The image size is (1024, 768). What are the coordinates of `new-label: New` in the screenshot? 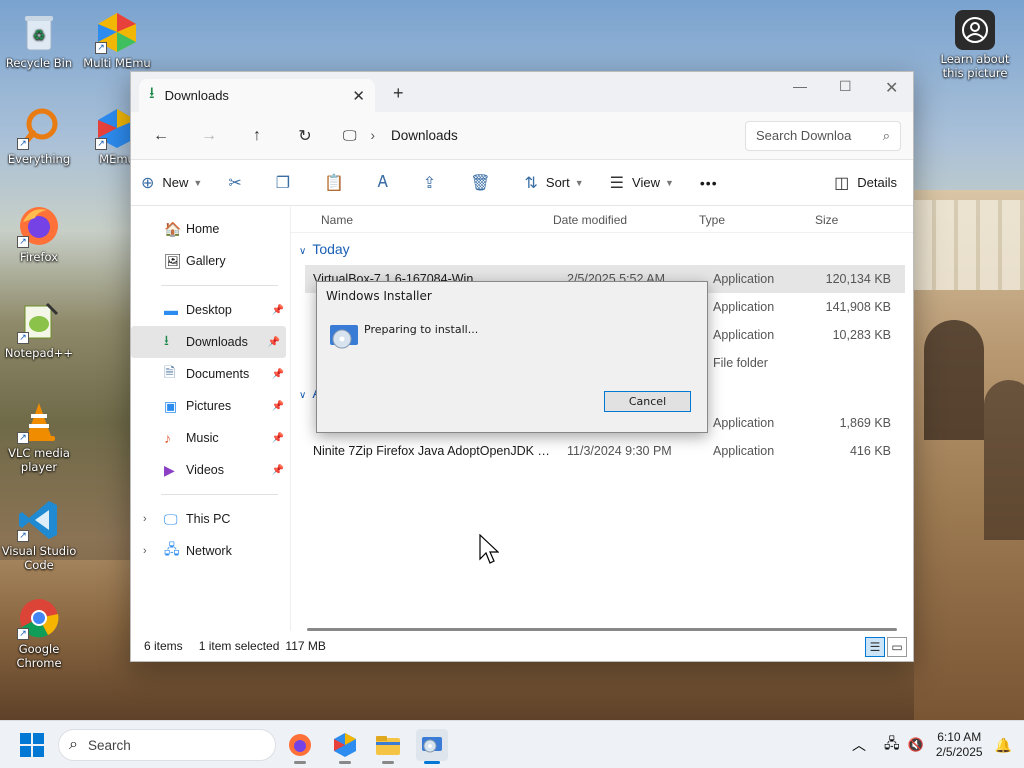 It's located at (175, 182).